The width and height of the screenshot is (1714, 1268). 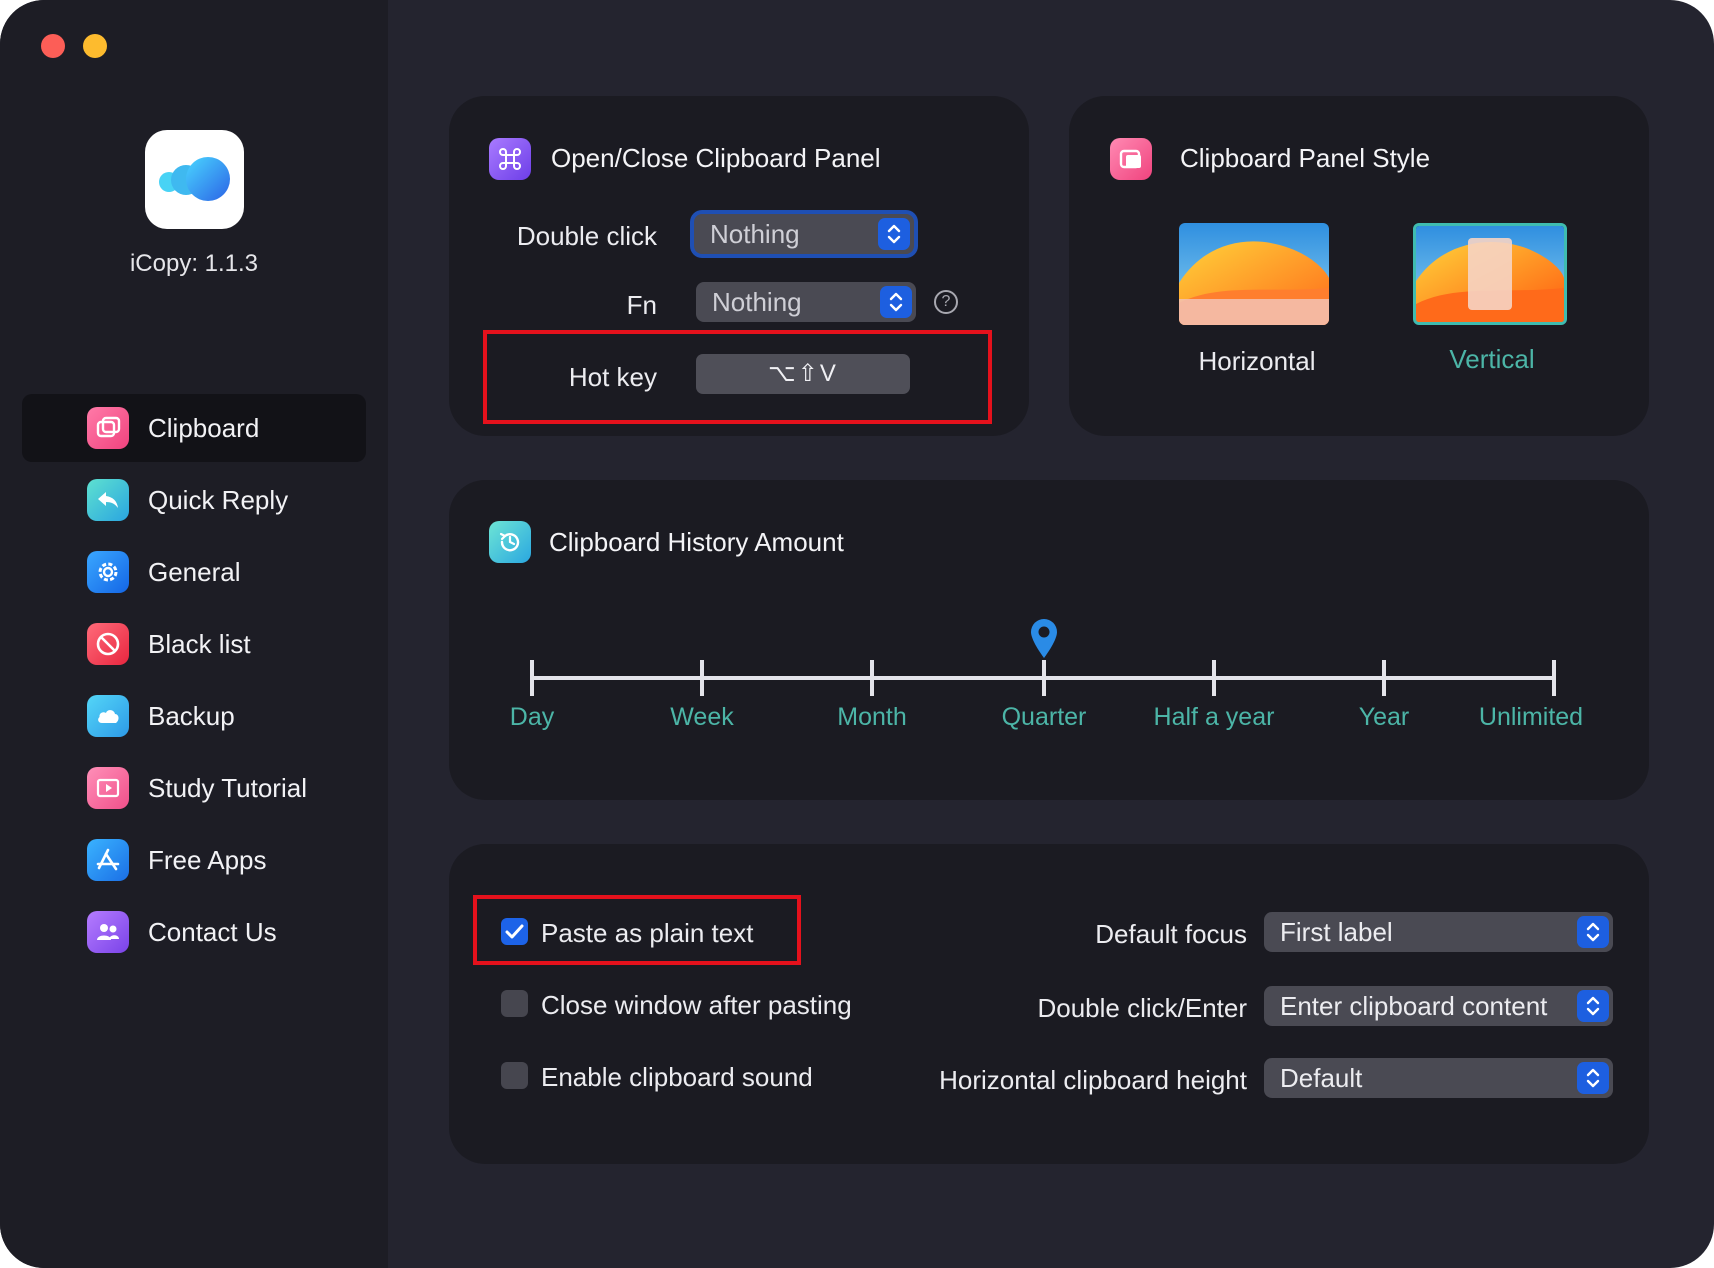 What do you see at coordinates (641, 305) in the screenshot?
I see `fn-label: Fn` at bounding box center [641, 305].